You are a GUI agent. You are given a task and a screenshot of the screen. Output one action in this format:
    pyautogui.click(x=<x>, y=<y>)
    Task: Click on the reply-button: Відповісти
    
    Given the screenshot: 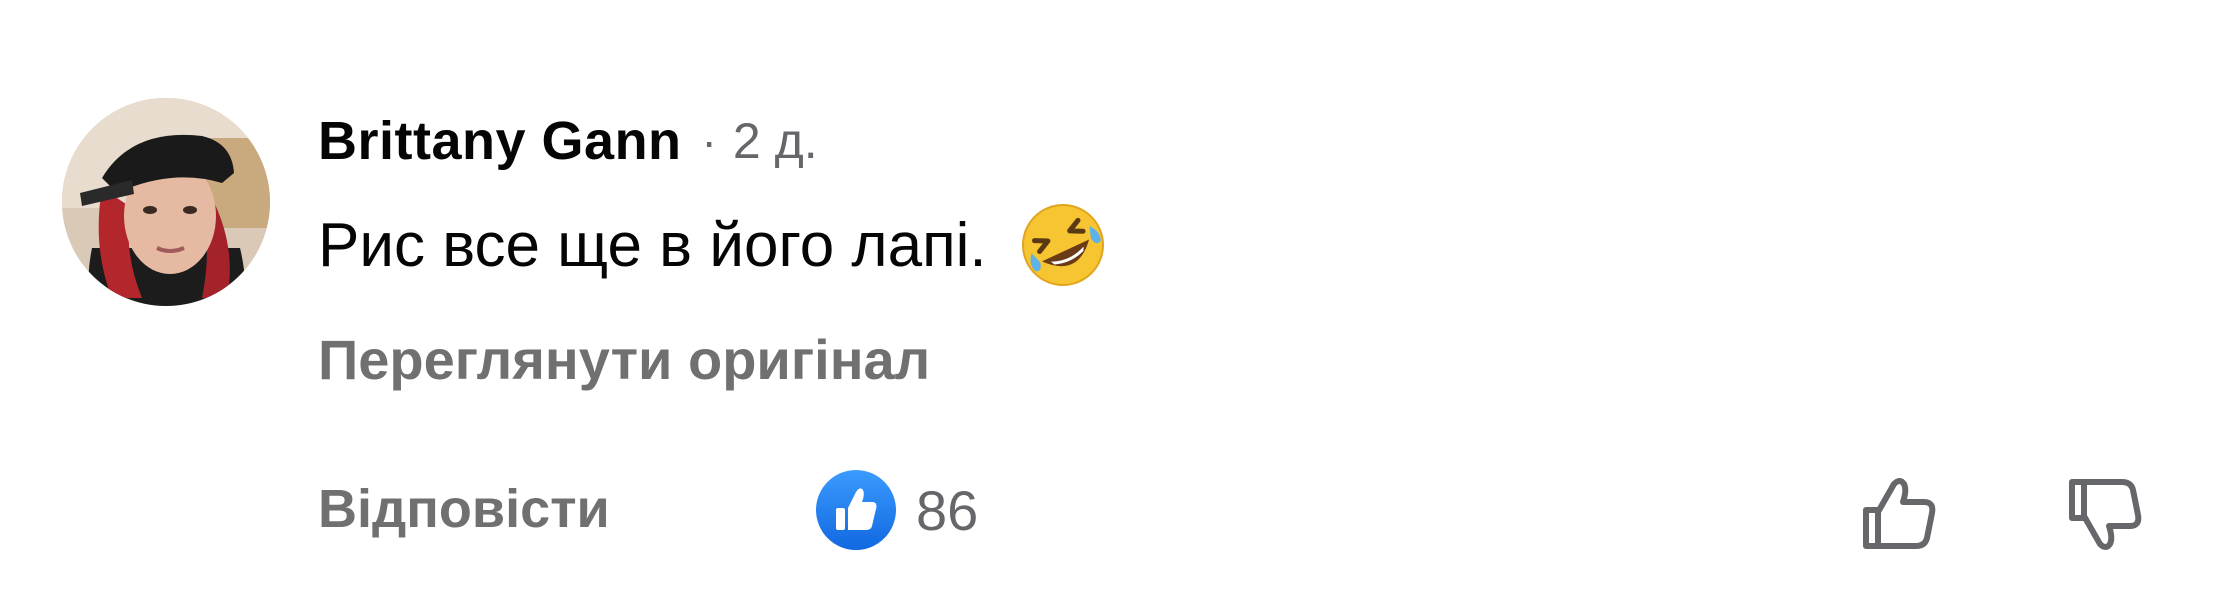 What is the action you would take?
    pyautogui.click(x=464, y=509)
    